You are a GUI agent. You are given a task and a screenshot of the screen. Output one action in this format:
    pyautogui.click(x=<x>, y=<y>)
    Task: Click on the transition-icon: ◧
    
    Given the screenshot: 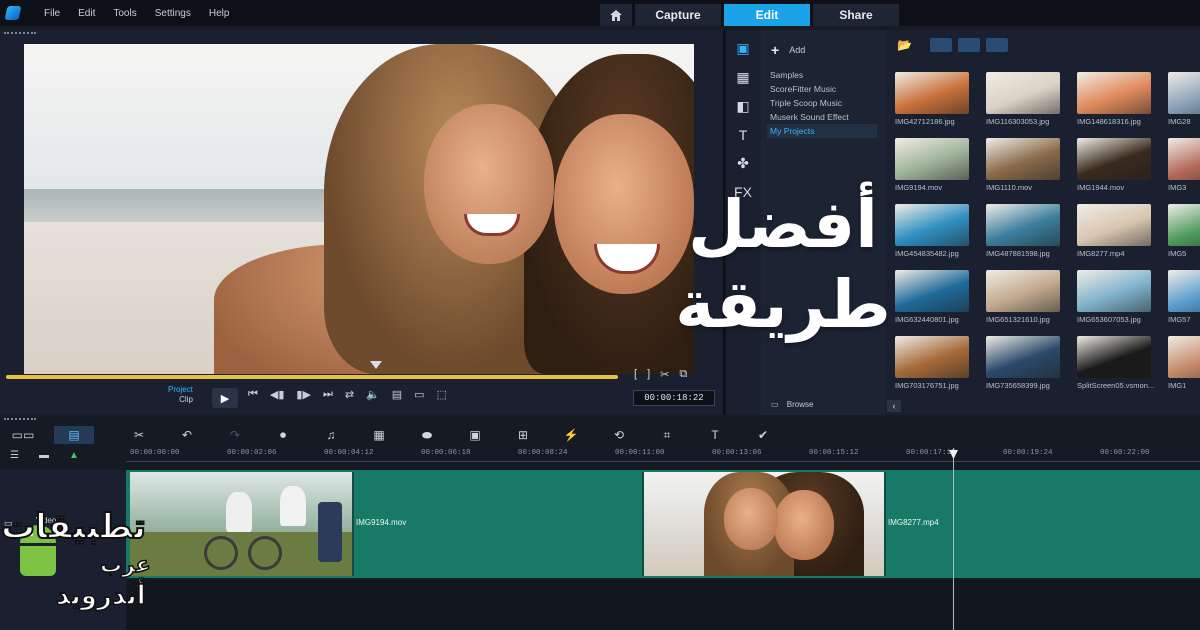 What is the action you would take?
    pyautogui.click(x=742, y=106)
    